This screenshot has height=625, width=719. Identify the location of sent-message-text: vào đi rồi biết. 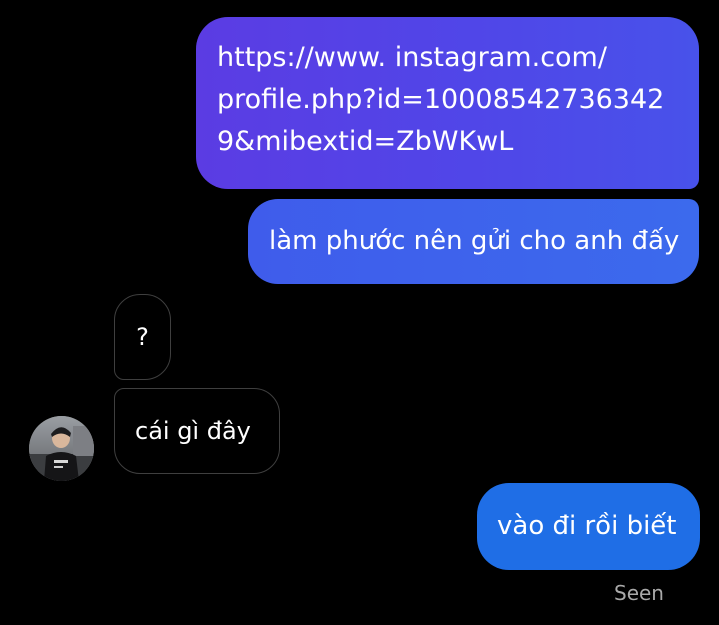
(587, 526).